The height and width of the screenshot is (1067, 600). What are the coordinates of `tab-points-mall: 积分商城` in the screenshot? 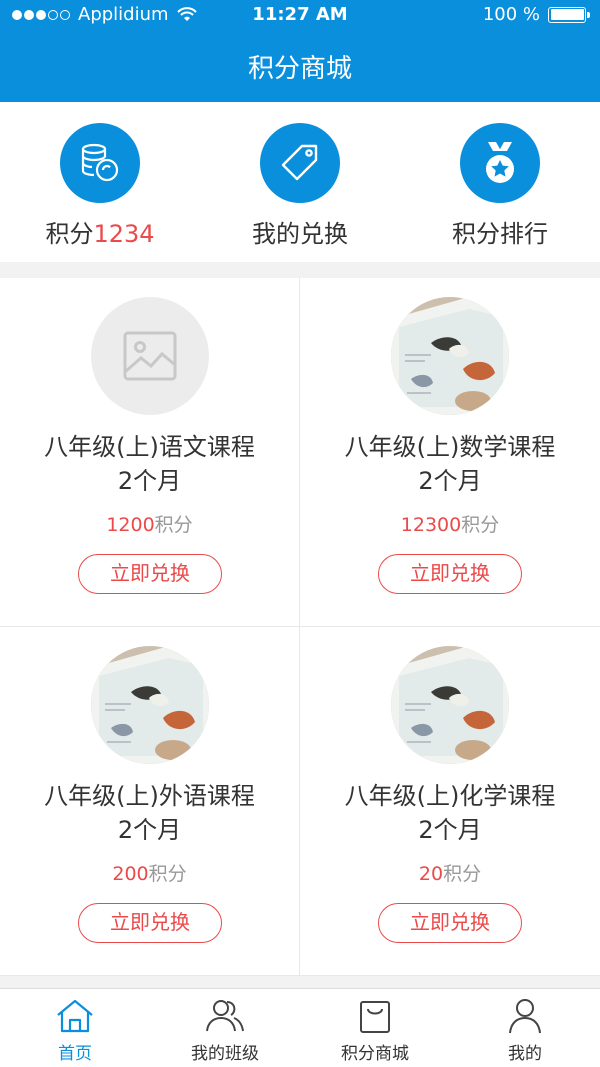 It's located at (375, 1028).